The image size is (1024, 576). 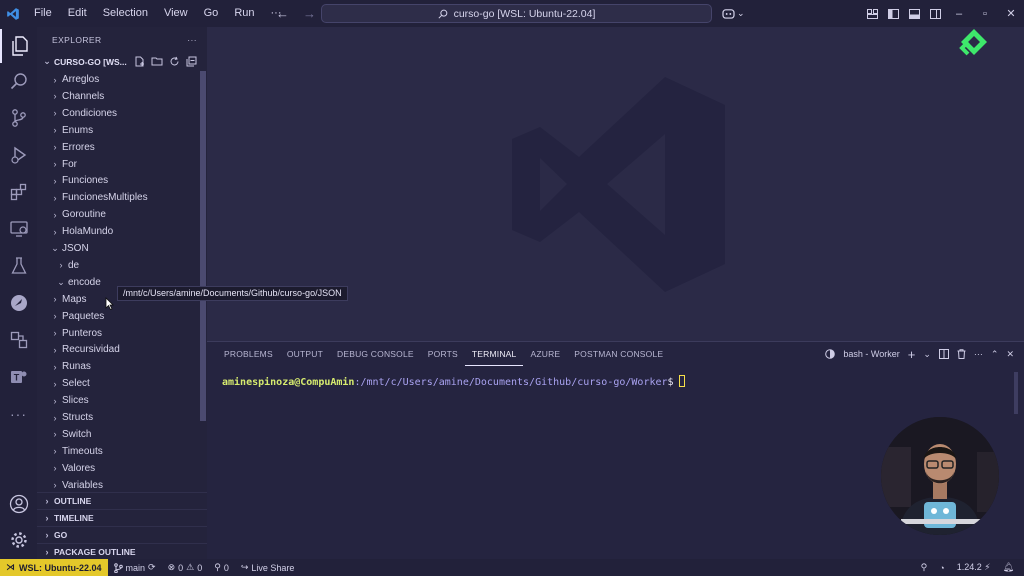 I want to click on new-file-icon, so click(x=139, y=61).